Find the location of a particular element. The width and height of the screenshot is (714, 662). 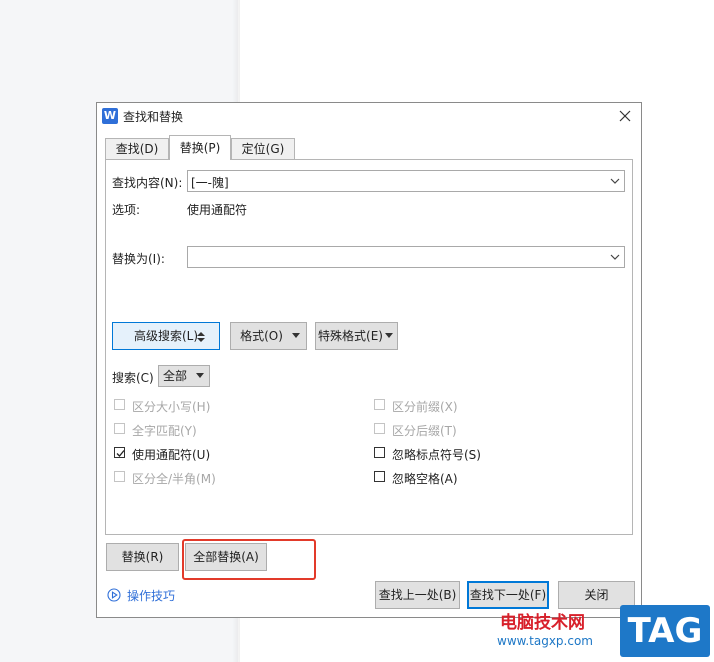

find-previous-button: 查找上一处(B) is located at coordinates (417, 595).